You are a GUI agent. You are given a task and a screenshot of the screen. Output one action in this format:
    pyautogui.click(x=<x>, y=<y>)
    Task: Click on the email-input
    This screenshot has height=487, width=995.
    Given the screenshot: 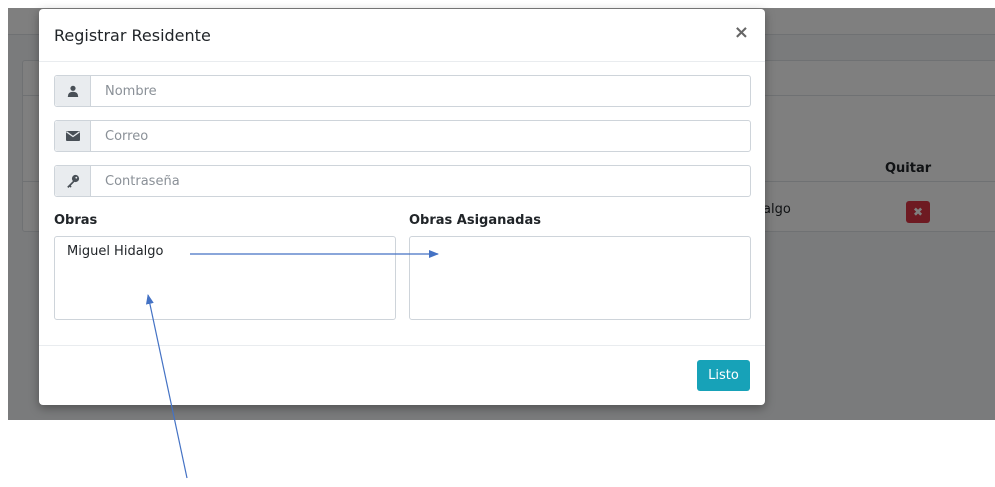 What is the action you would take?
    pyautogui.click(x=418, y=136)
    